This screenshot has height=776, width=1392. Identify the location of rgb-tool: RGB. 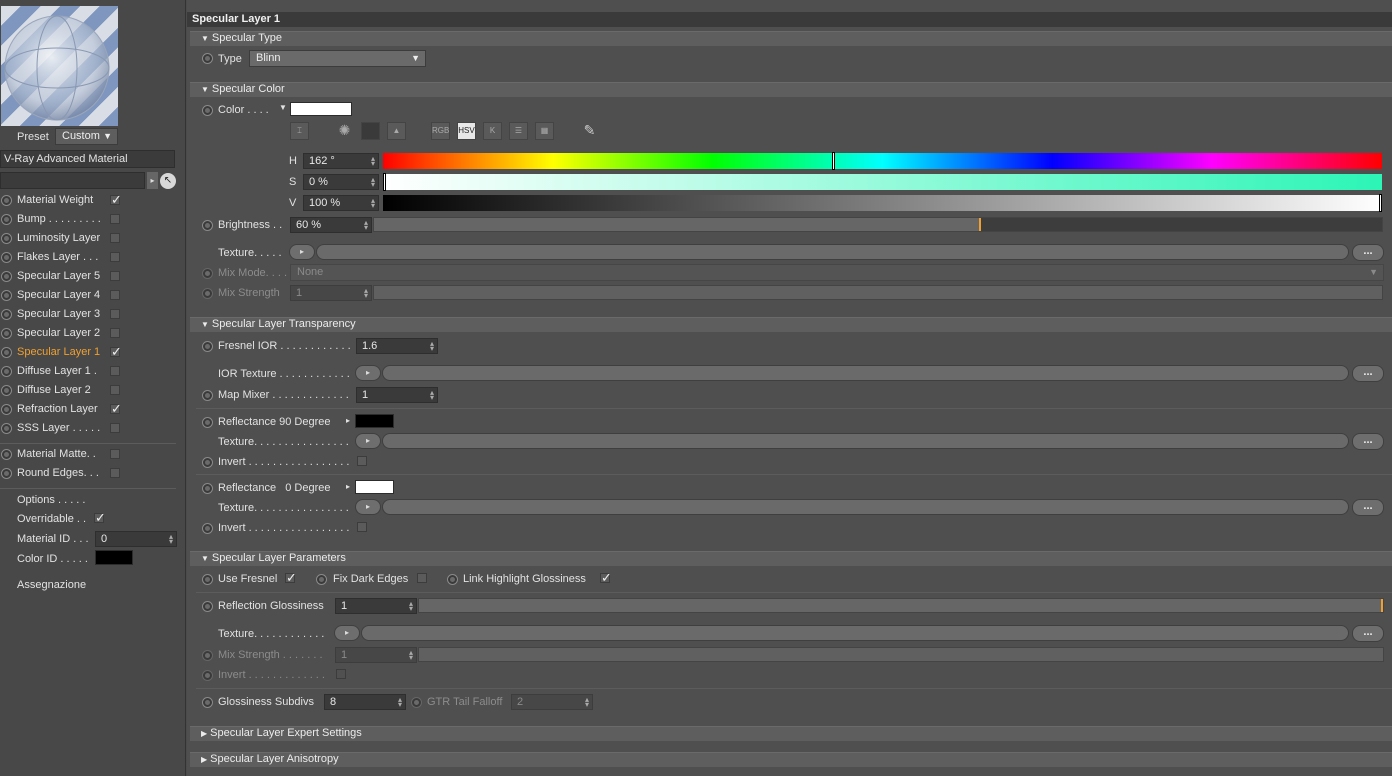
(440, 131).